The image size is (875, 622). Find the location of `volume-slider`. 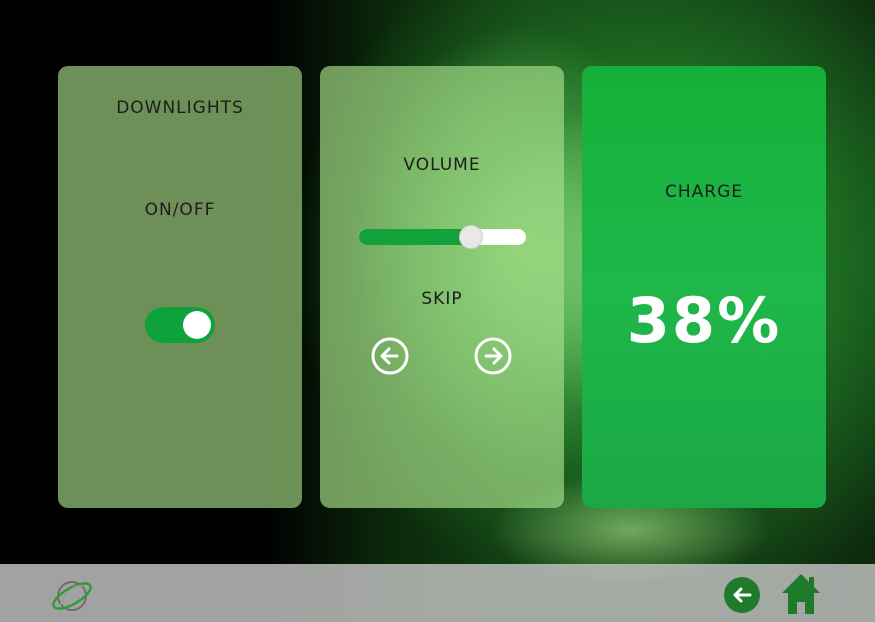

volume-slider is located at coordinates (442, 237).